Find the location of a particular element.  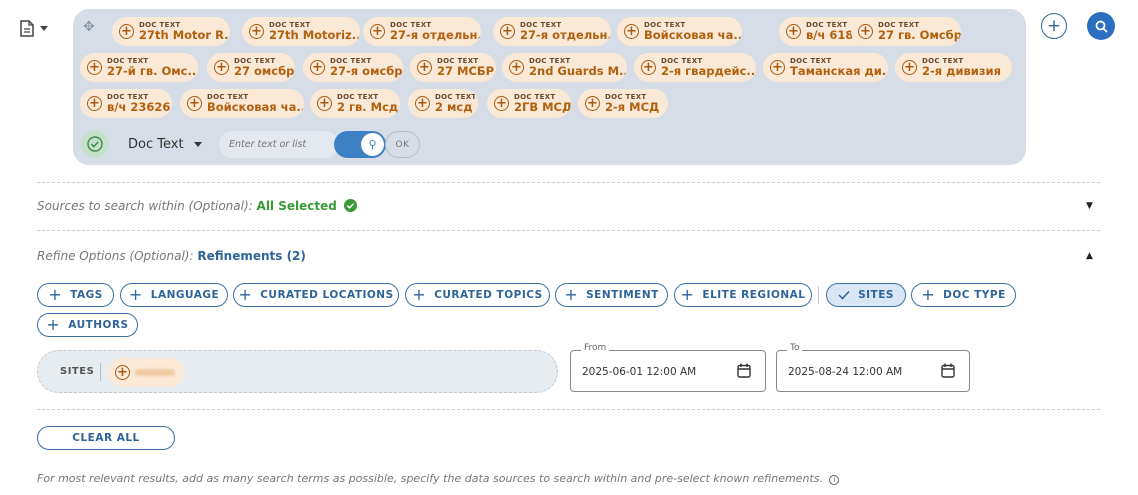

search-term-chip: + DOC TEXT 27-я омсбр is located at coordinates (353, 67).